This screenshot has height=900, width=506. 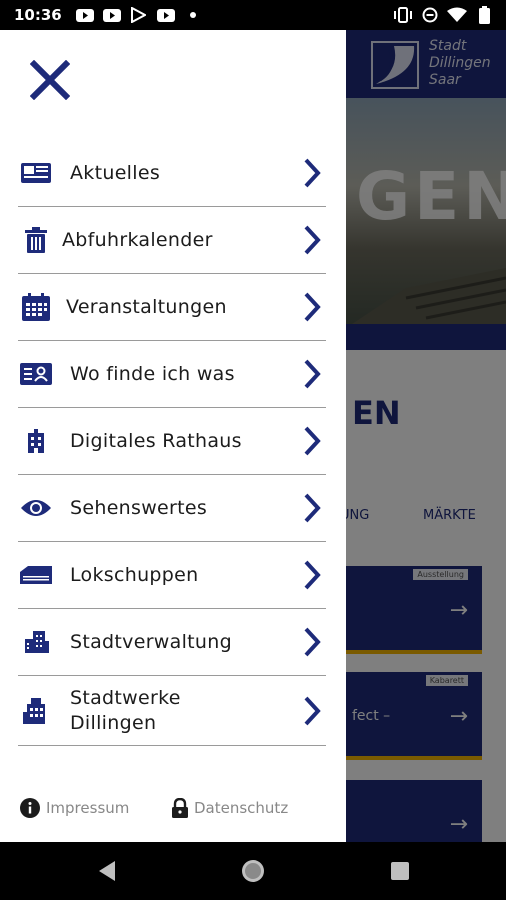 What do you see at coordinates (457, 15) in the screenshot?
I see `wifi-icon` at bounding box center [457, 15].